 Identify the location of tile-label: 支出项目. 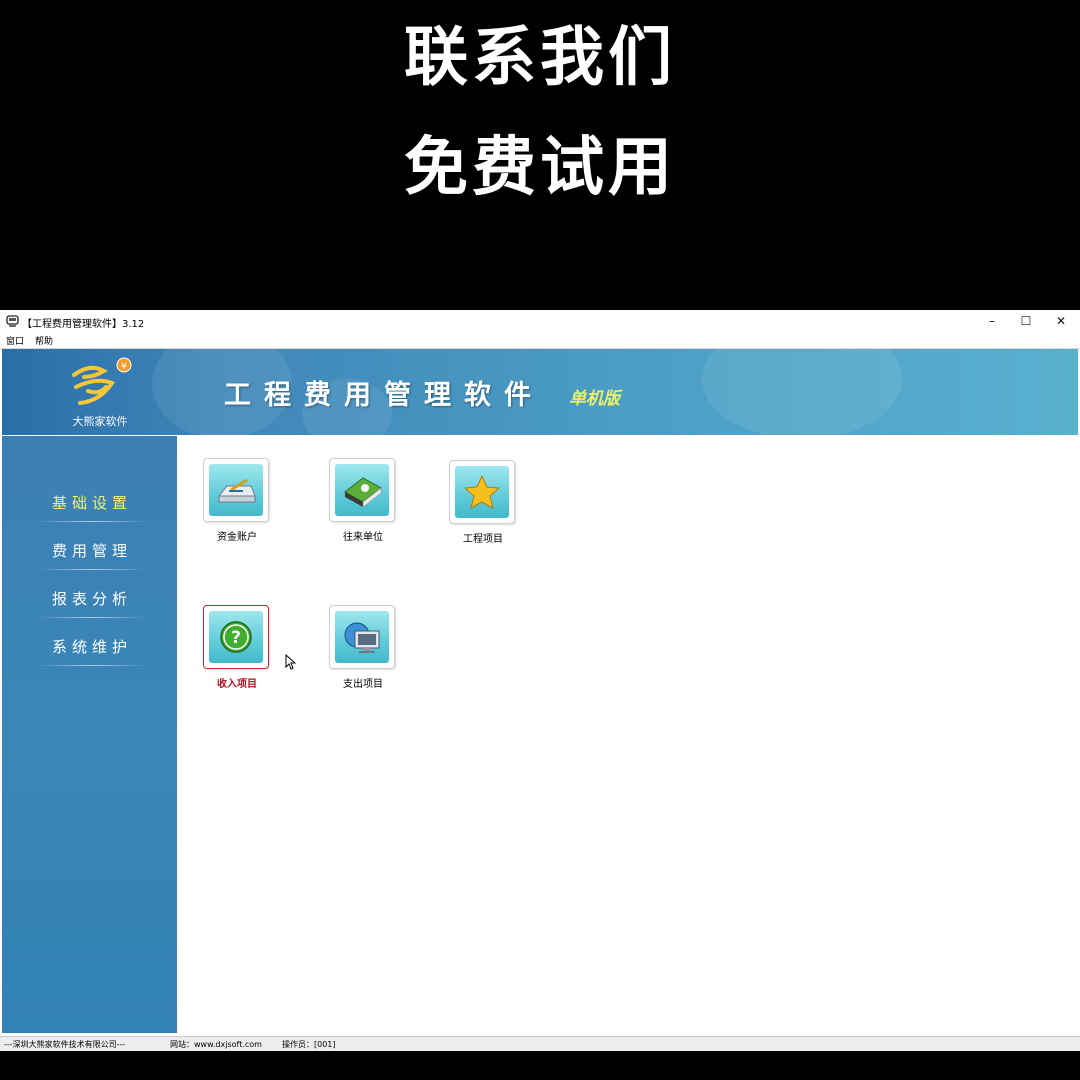
(363, 684).